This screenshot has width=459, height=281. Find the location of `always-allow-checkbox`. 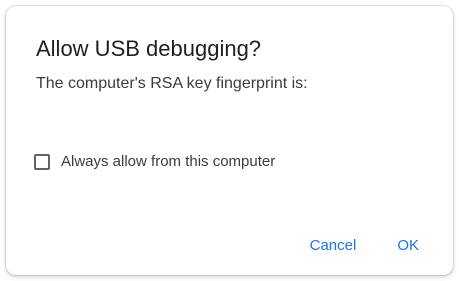

always-allow-checkbox is located at coordinates (42, 162).